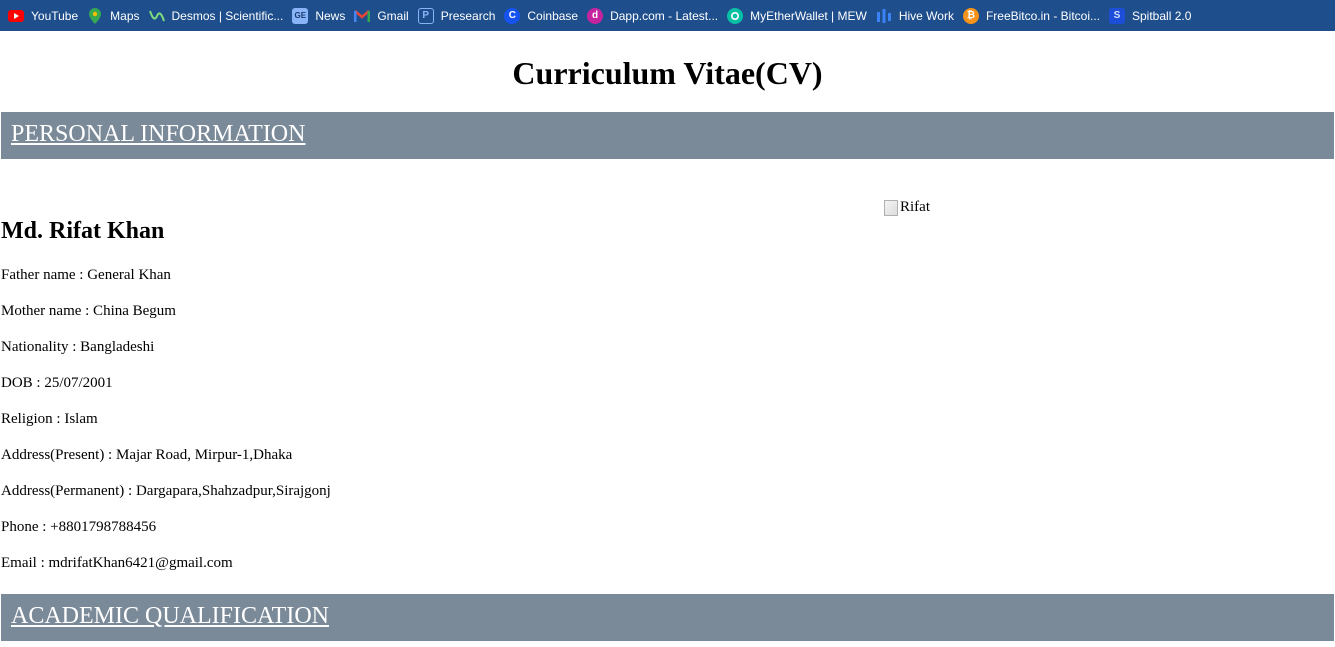 This screenshot has width=1335, height=647. I want to click on presearch-icon: P, so click(425, 15).